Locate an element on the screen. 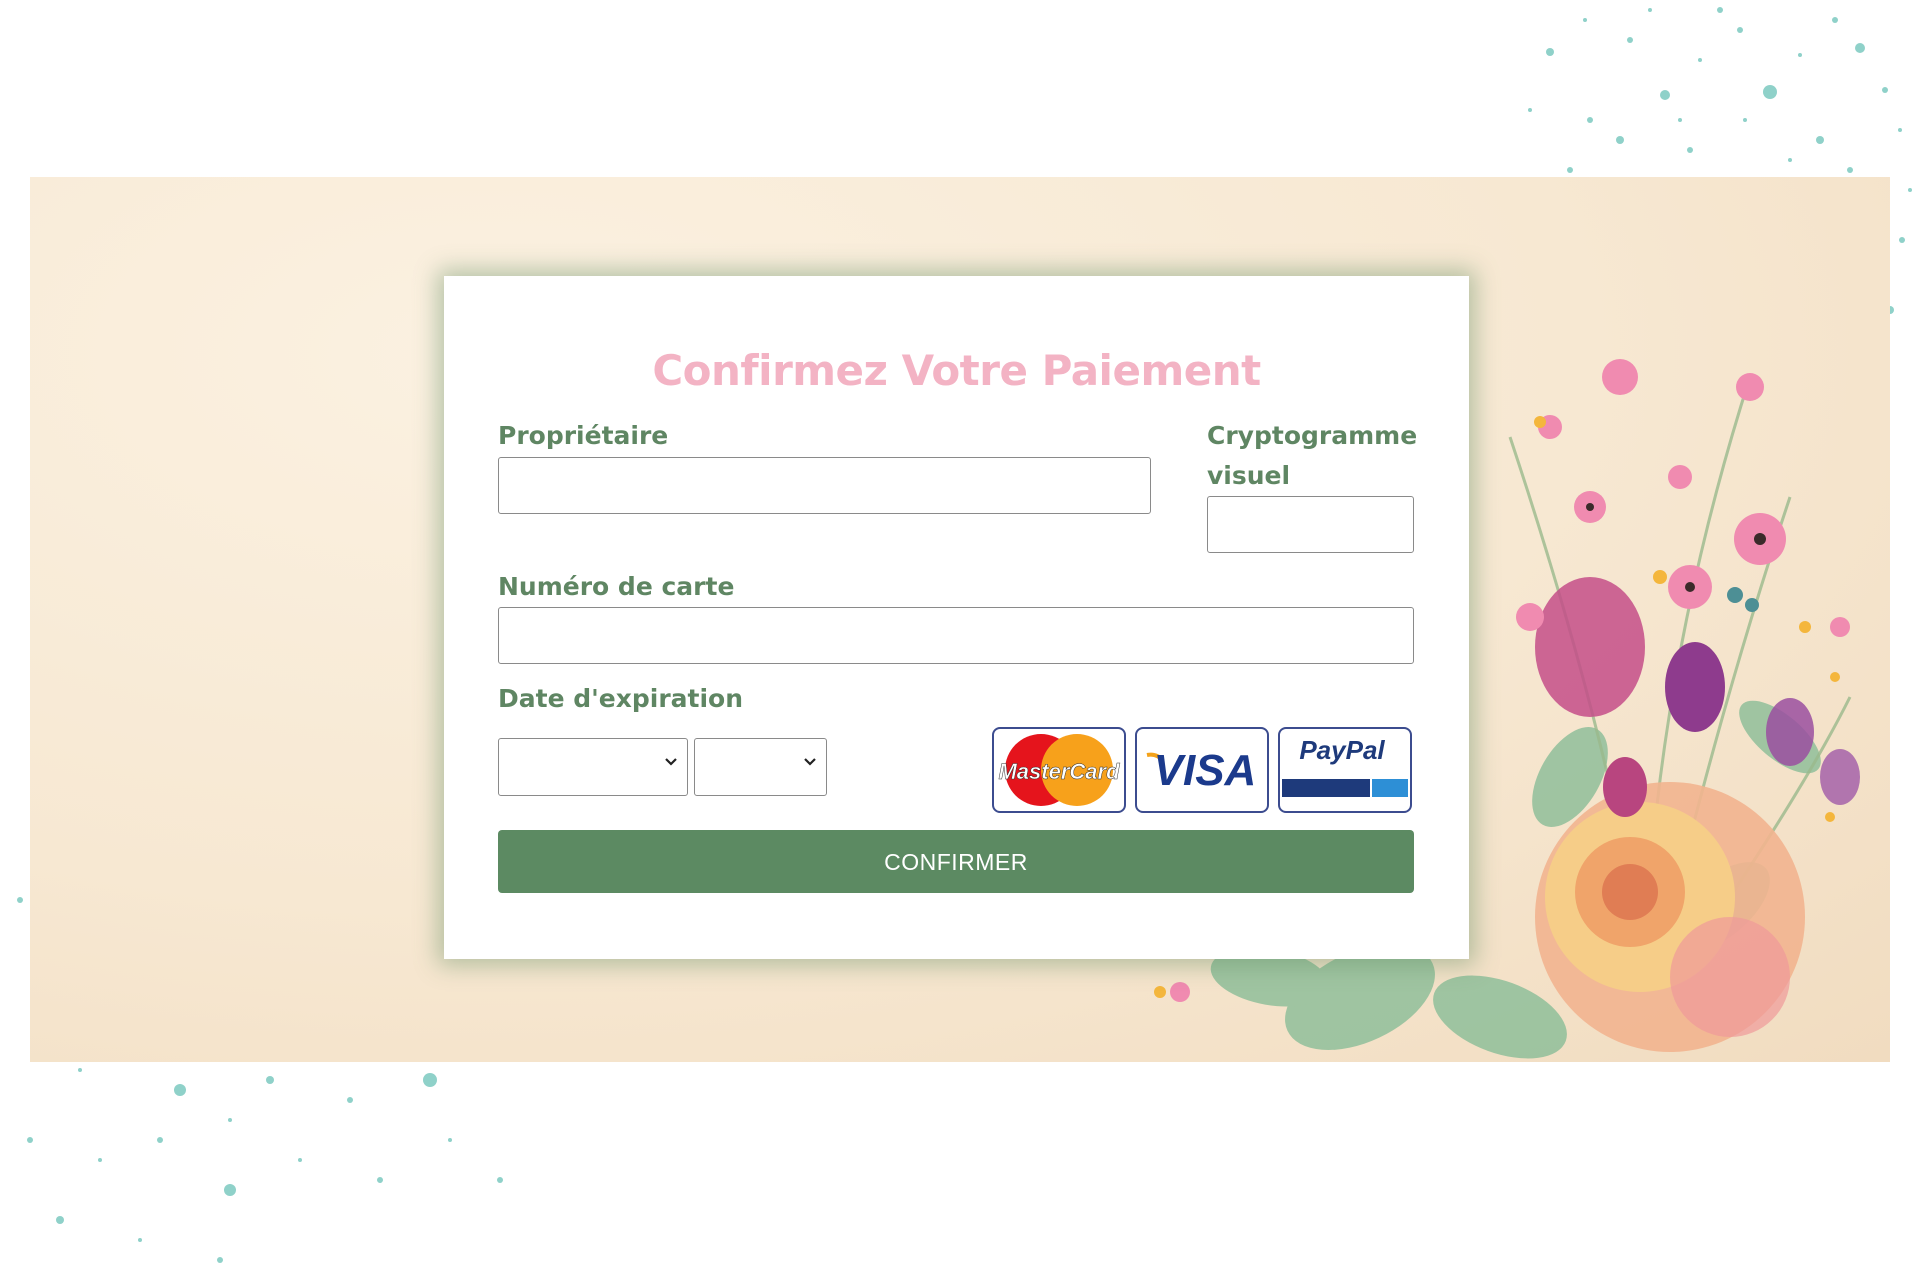  card-number-label: Numéro de carte is located at coordinates (616, 586).